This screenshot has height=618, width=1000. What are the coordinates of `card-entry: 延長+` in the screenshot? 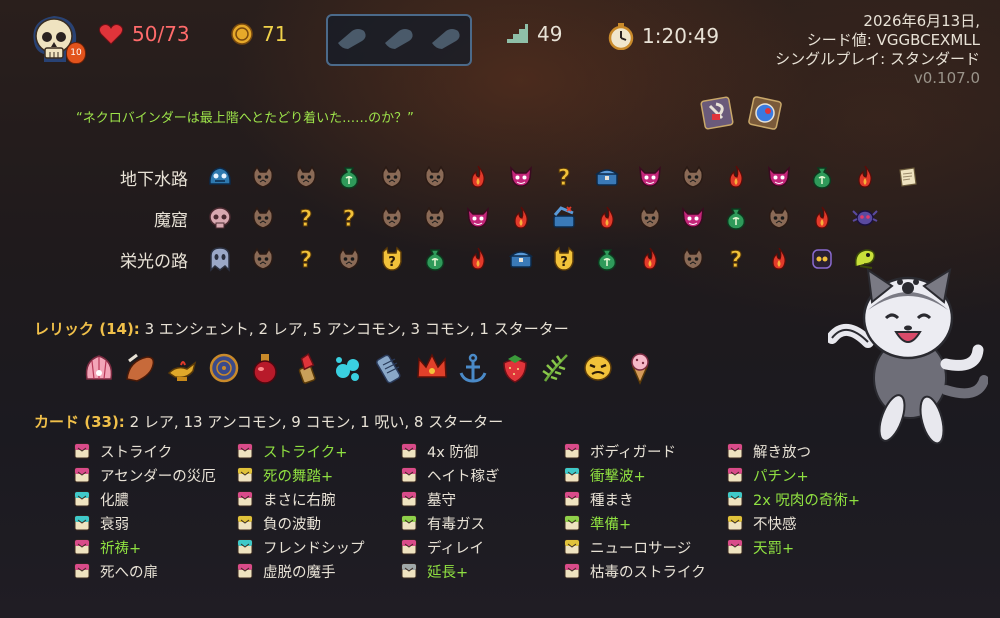 It's located at (481, 571).